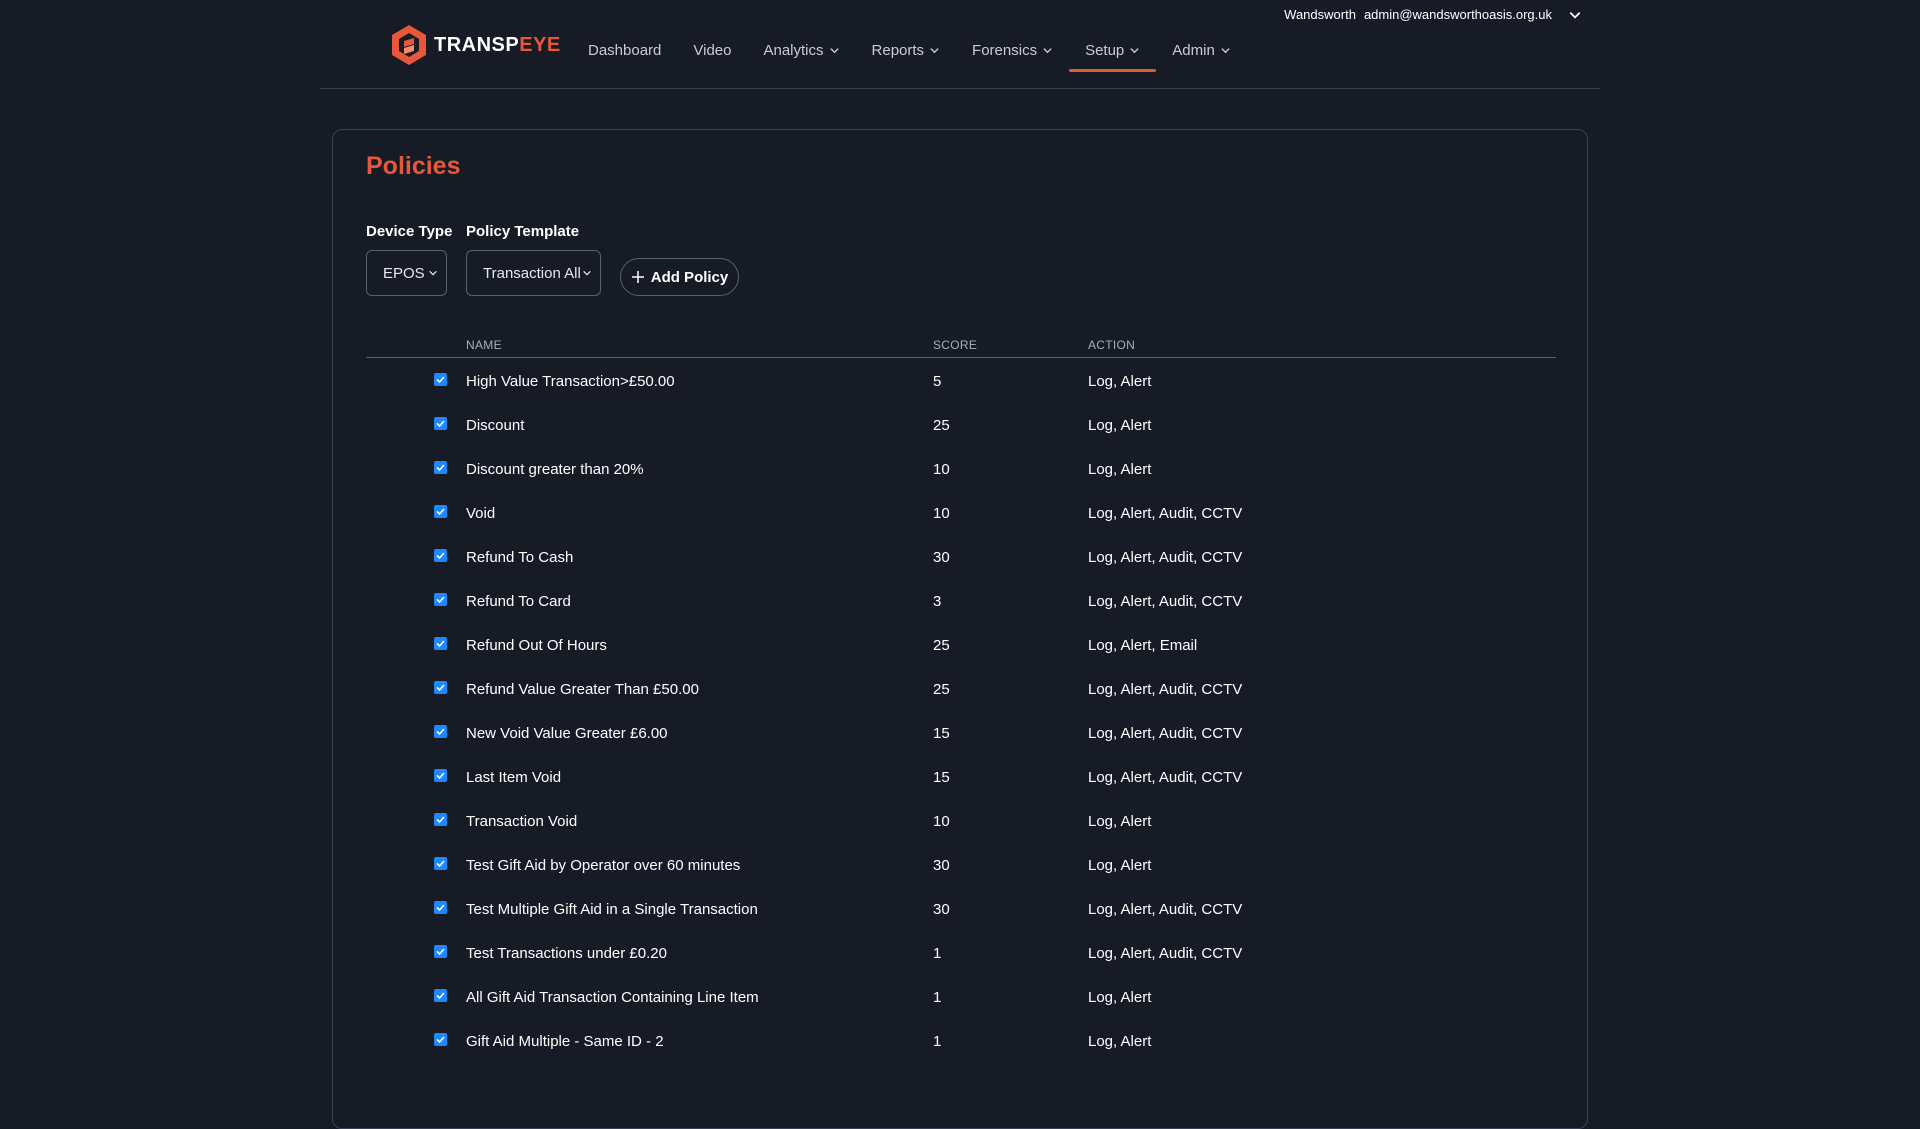  What do you see at coordinates (961, 512) in the screenshot?
I see `table-row: Void 10 Log, Alert, Audit, CCTV` at bounding box center [961, 512].